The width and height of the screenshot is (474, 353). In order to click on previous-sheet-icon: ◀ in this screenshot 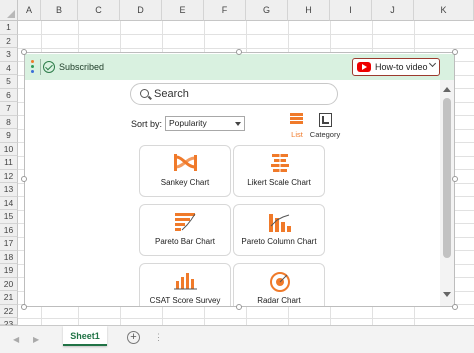, I will do `click(16, 339)`.